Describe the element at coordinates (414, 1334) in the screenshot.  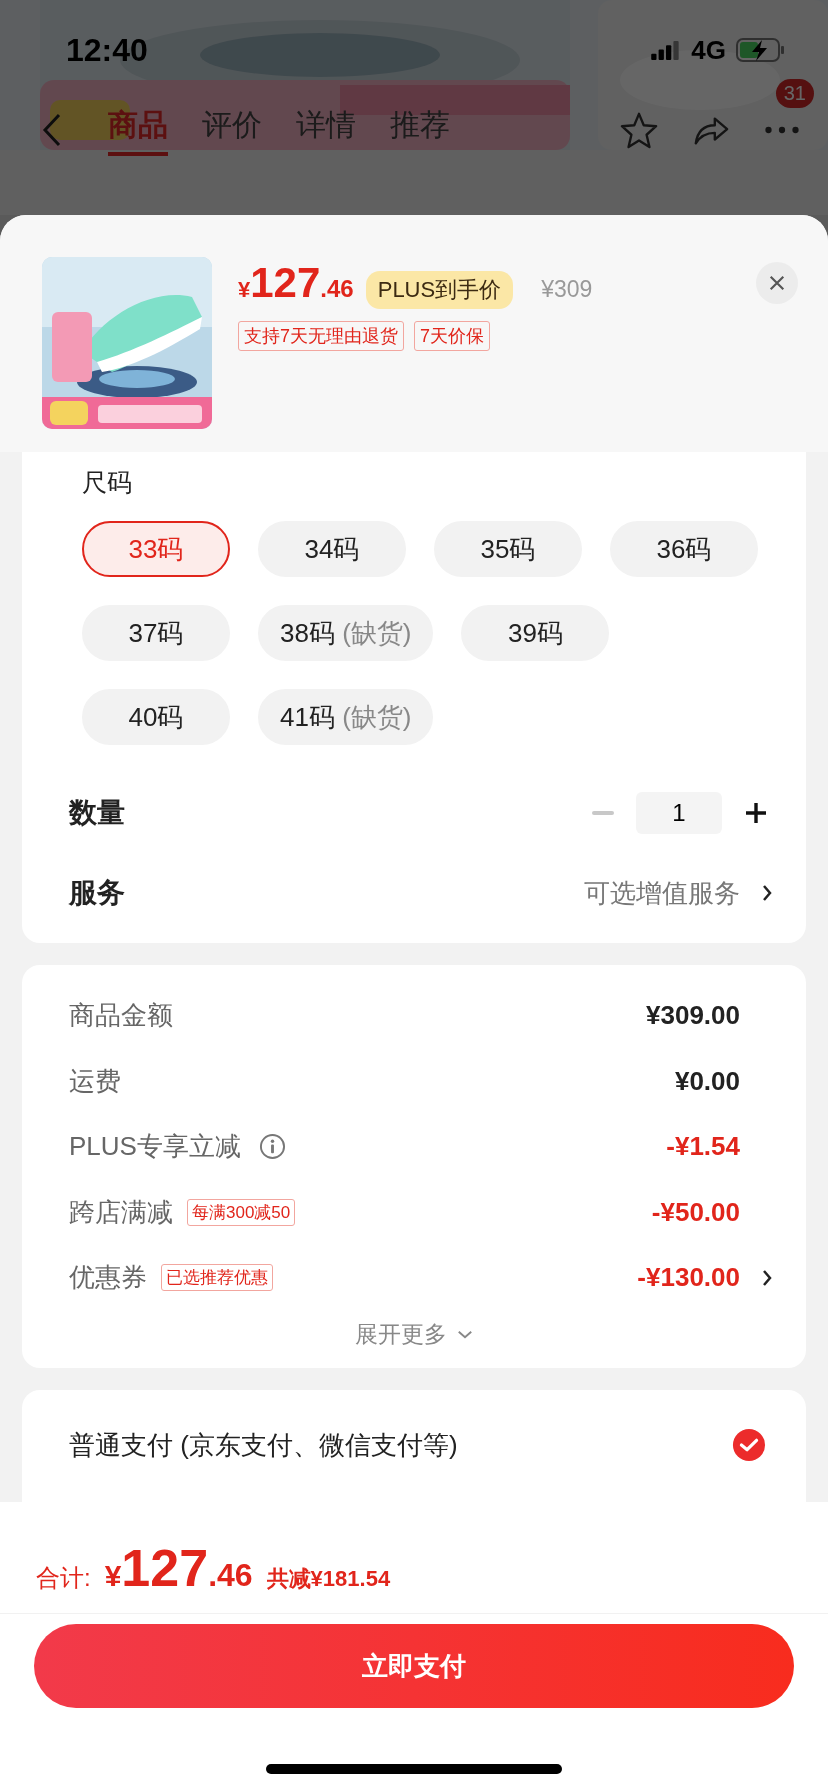
I see `expand-more-link: 展开更多` at that location.